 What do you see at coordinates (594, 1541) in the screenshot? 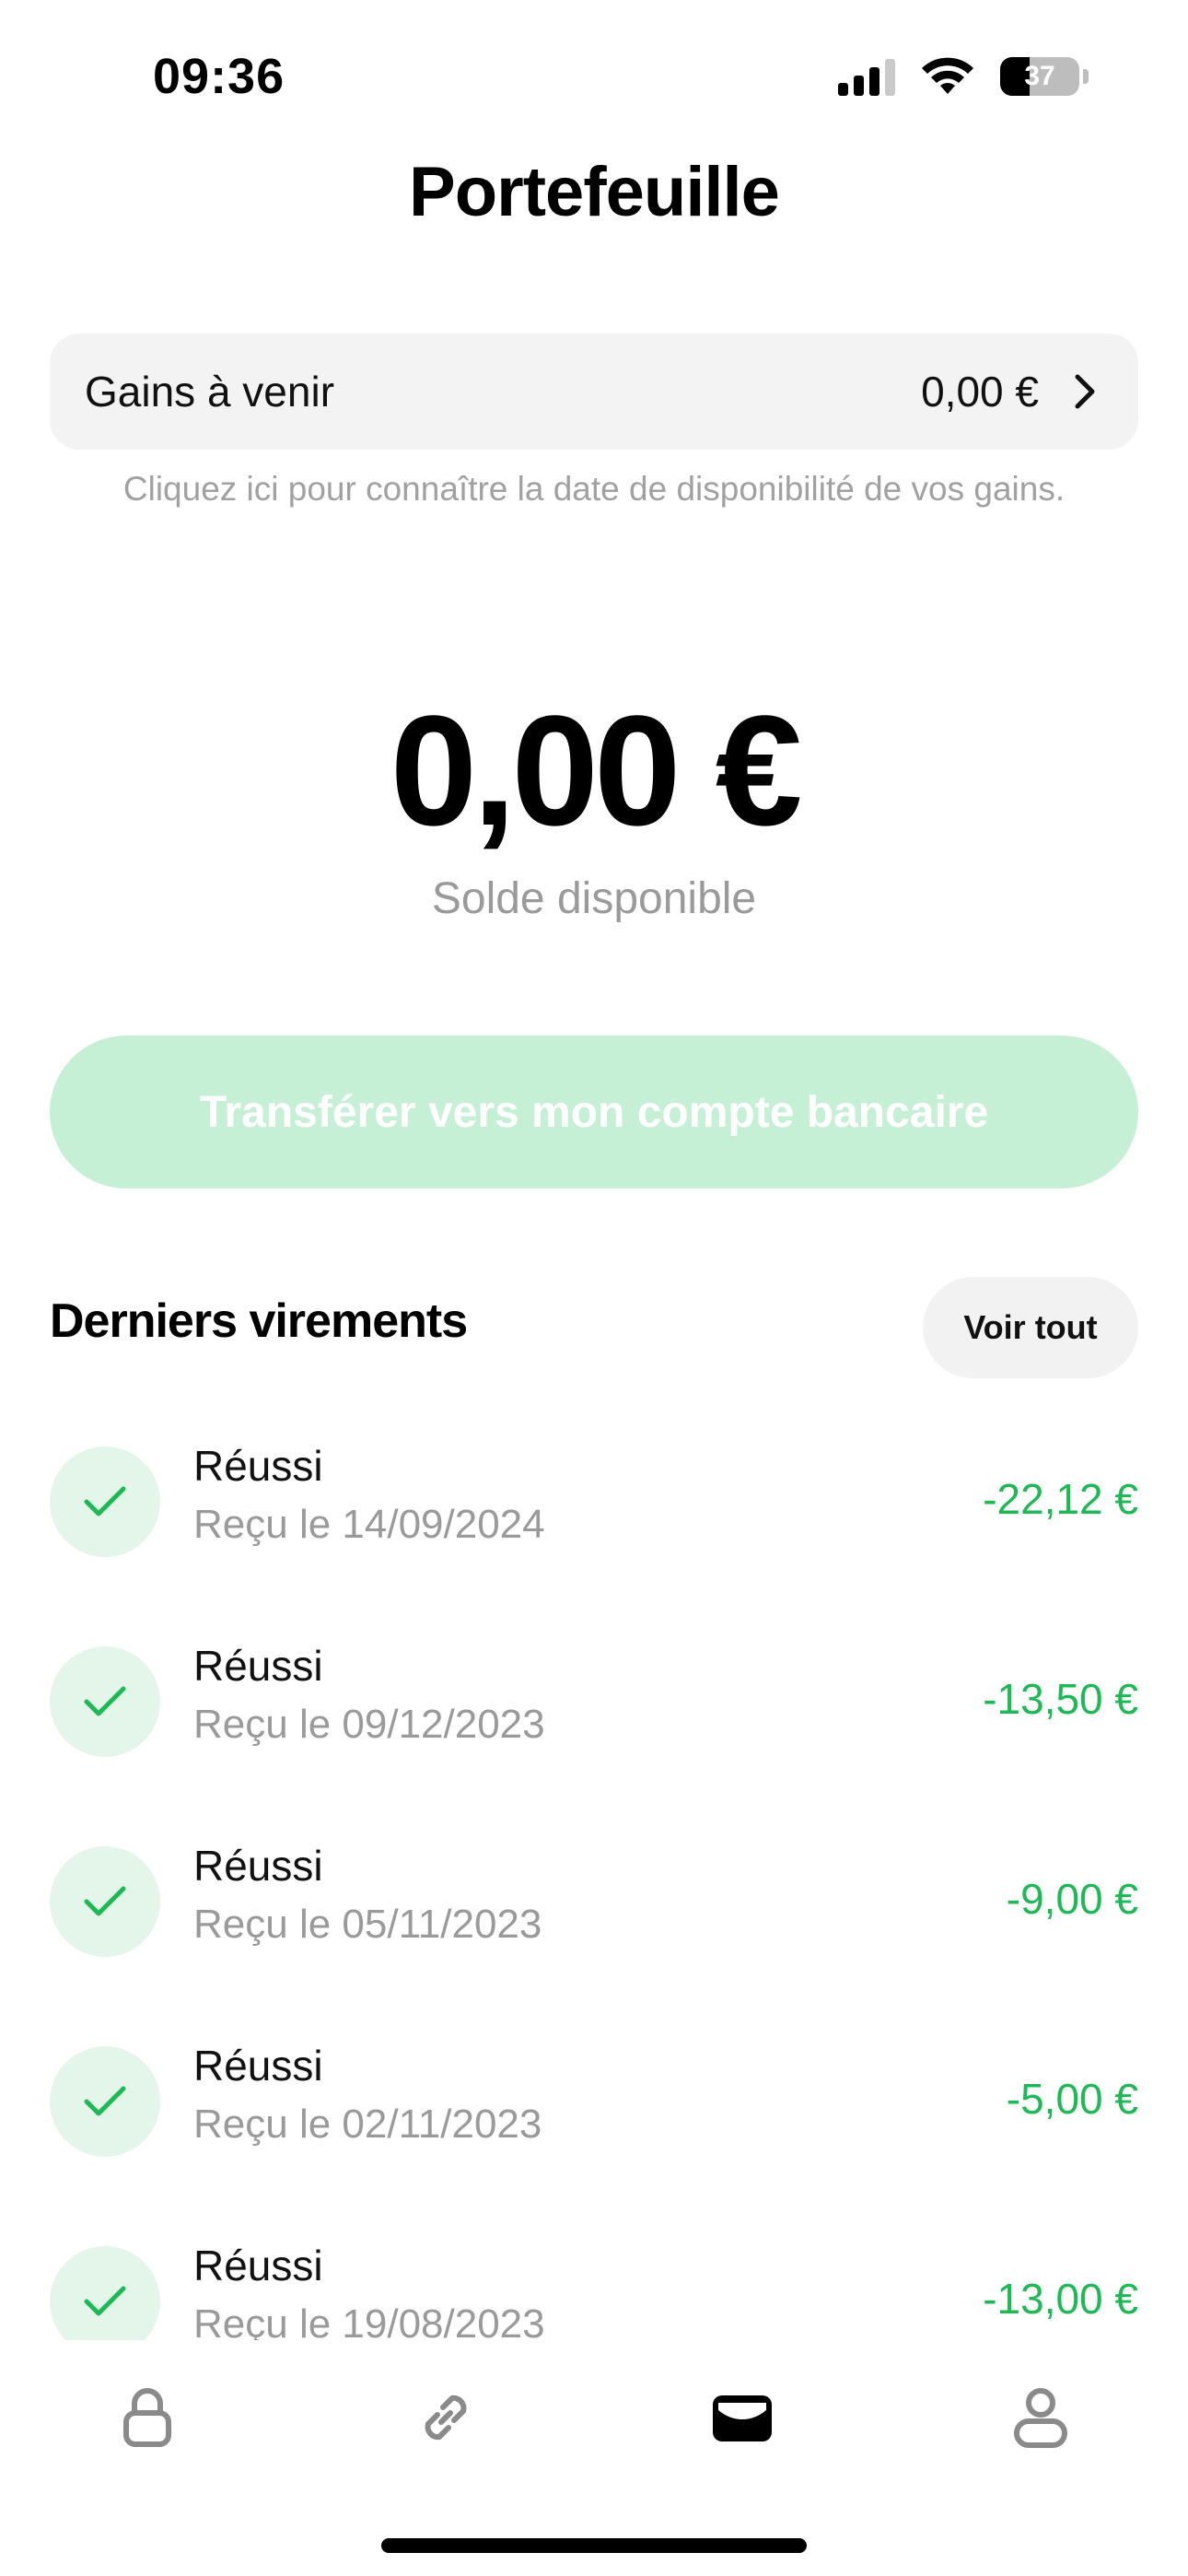
I see `transfer-row: Réussi Reçu le 14/09/2024 -22,12 €` at bounding box center [594, 1541].